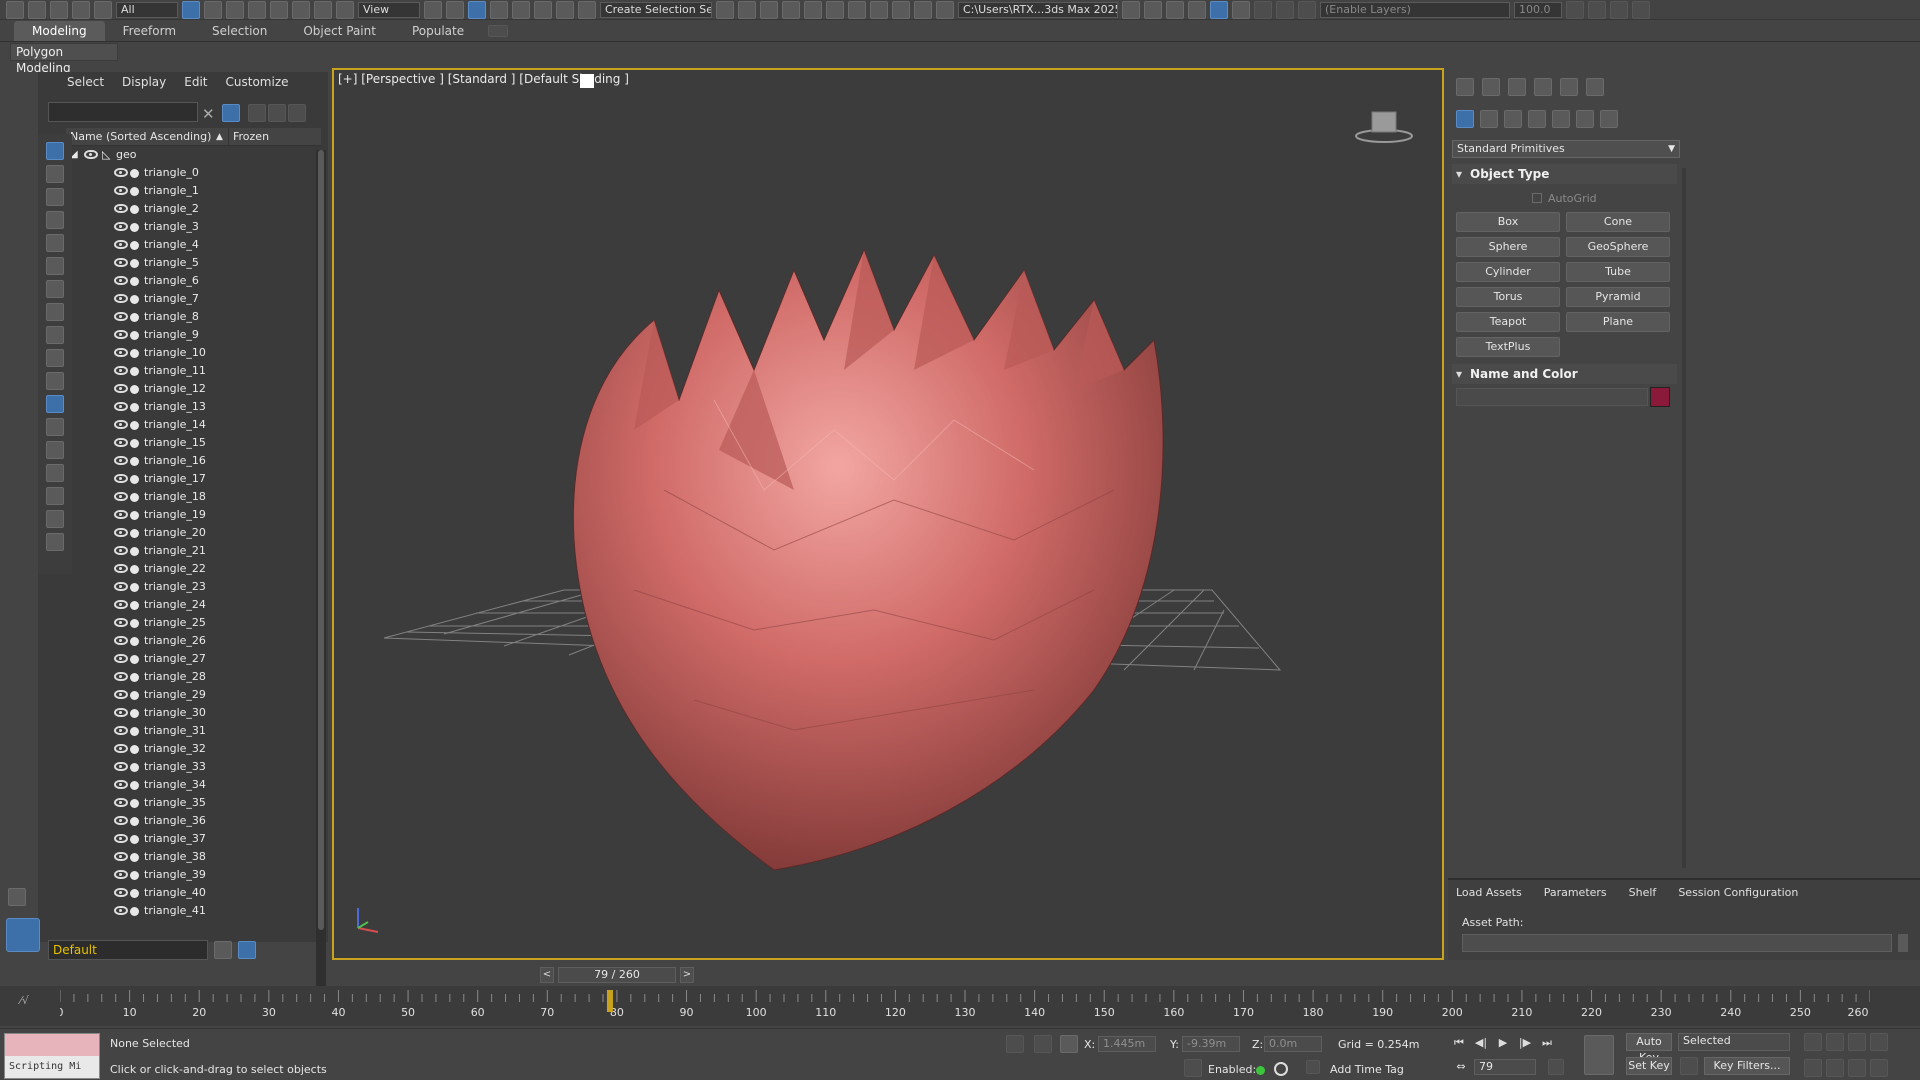 This screenshot has width=1920, height=1080. I want to click on tree-row: triangle_8, so click(187, 317).